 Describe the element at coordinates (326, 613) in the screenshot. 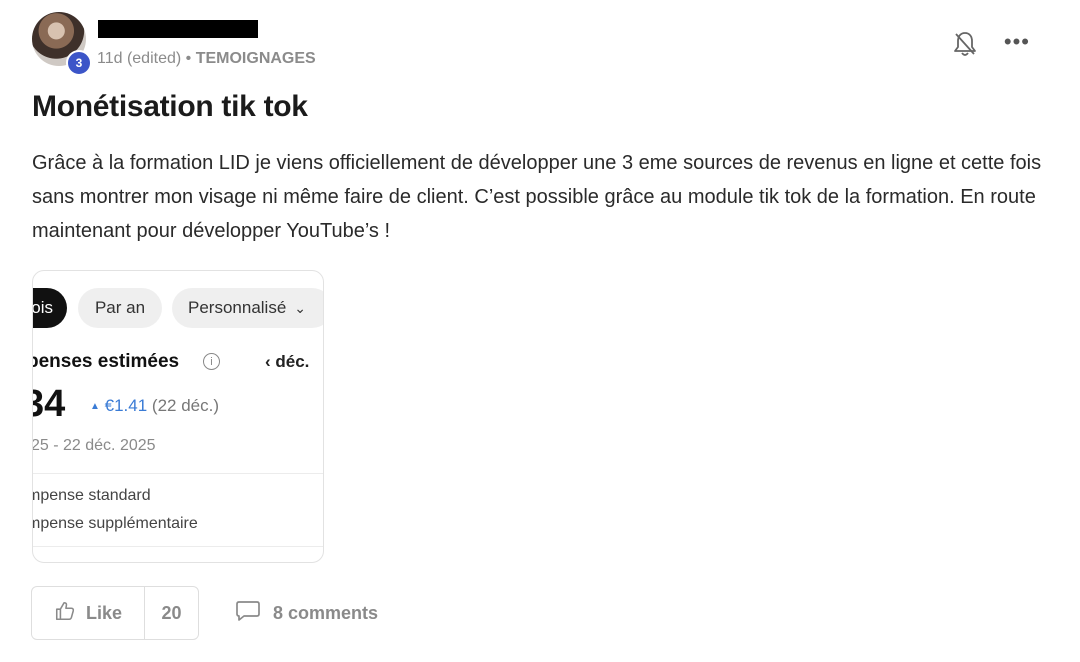

I see `comments-label: 8 comments` at that location.